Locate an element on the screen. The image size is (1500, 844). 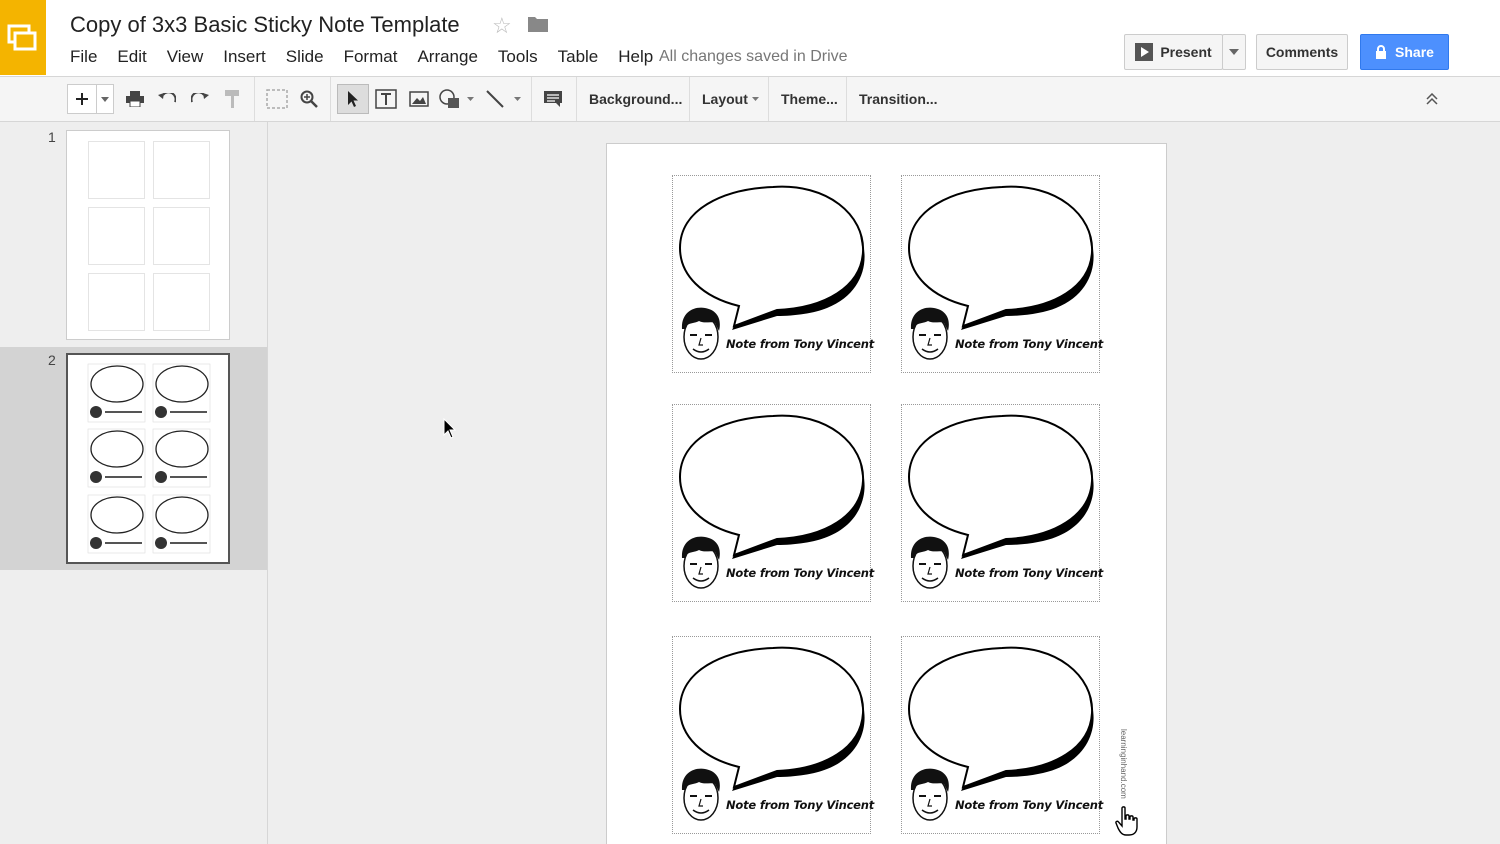
undo-icon is located at coordinates (167, 99).